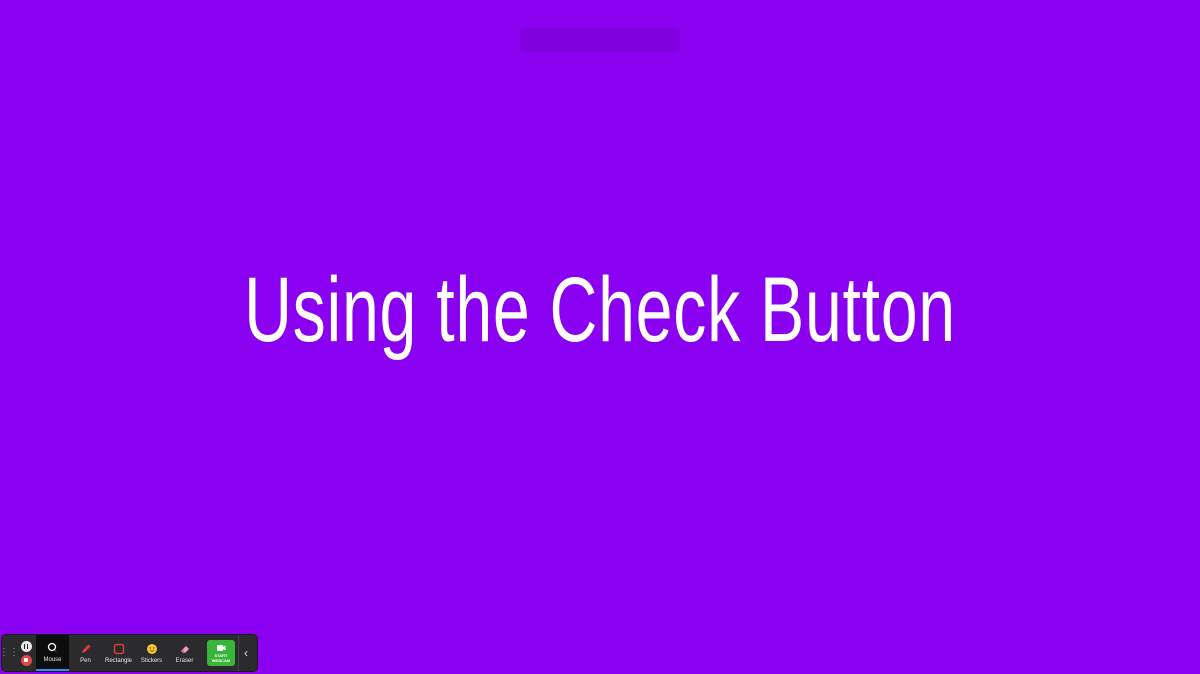  Describe the element at coordinates (26, 646) in the screenshot. I see `pause-icon` at that location.